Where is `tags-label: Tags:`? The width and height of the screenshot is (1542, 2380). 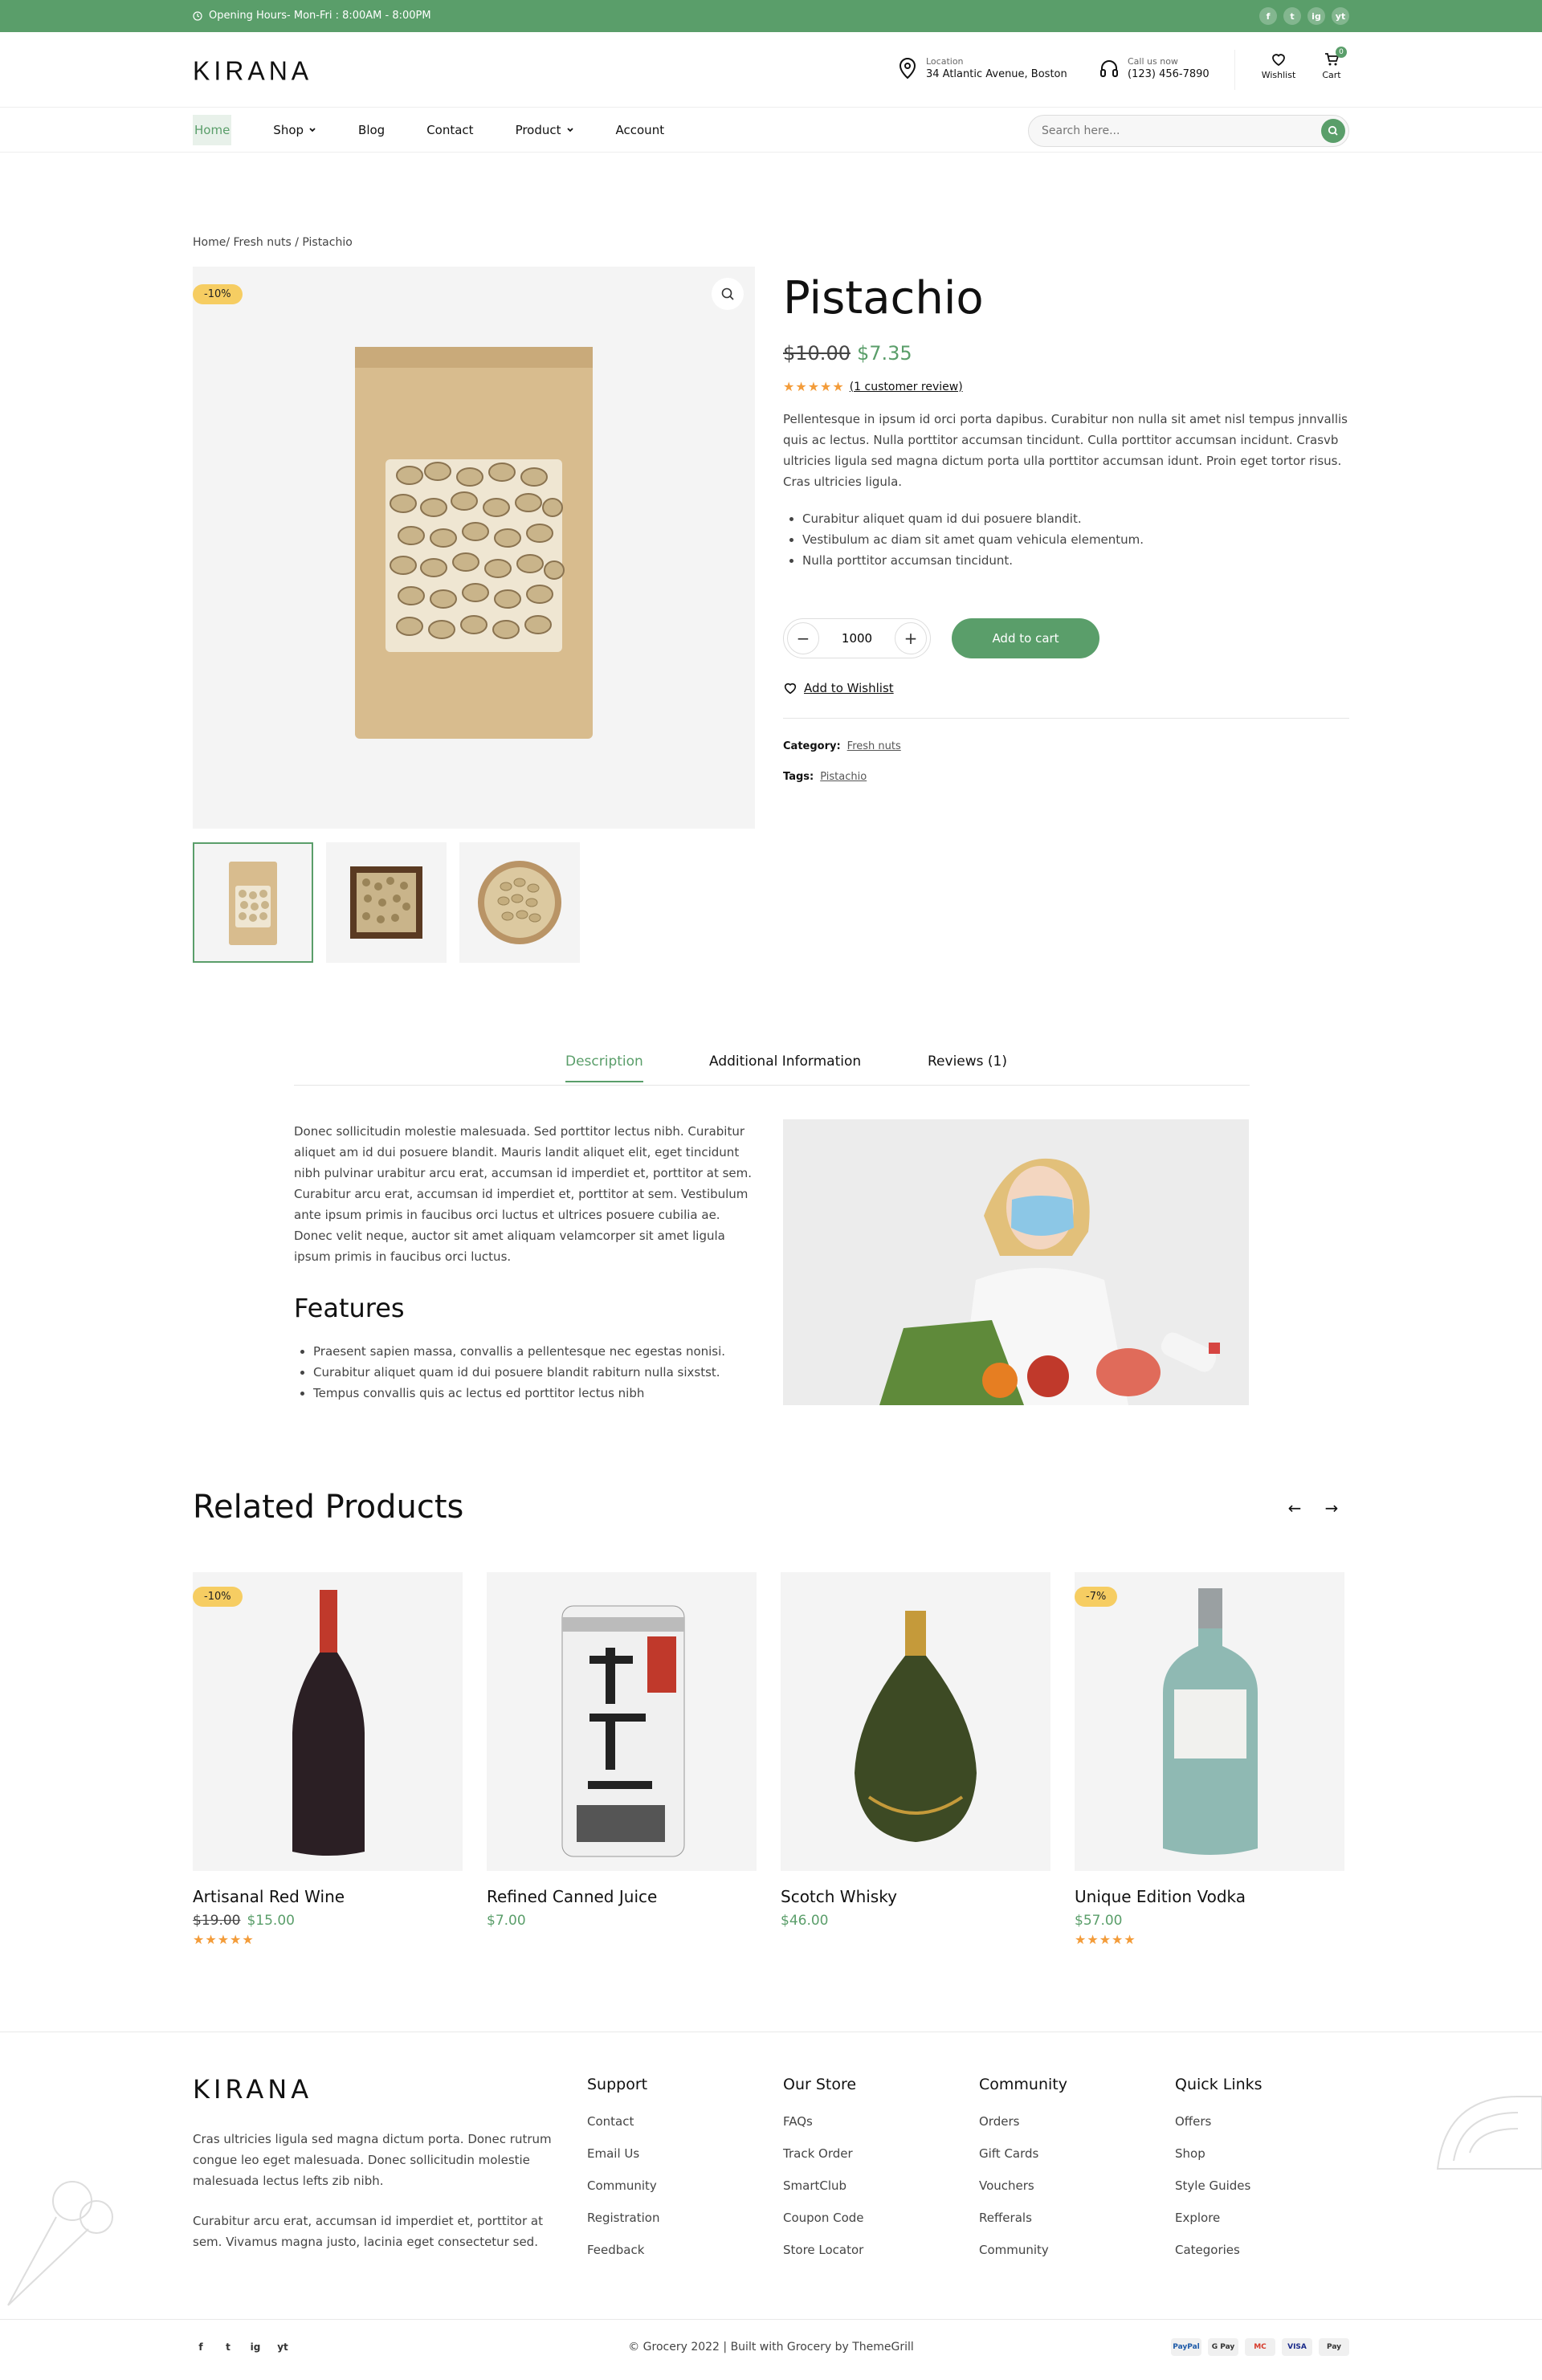 tags-label: Tags: is located at coordinates (798, 777).